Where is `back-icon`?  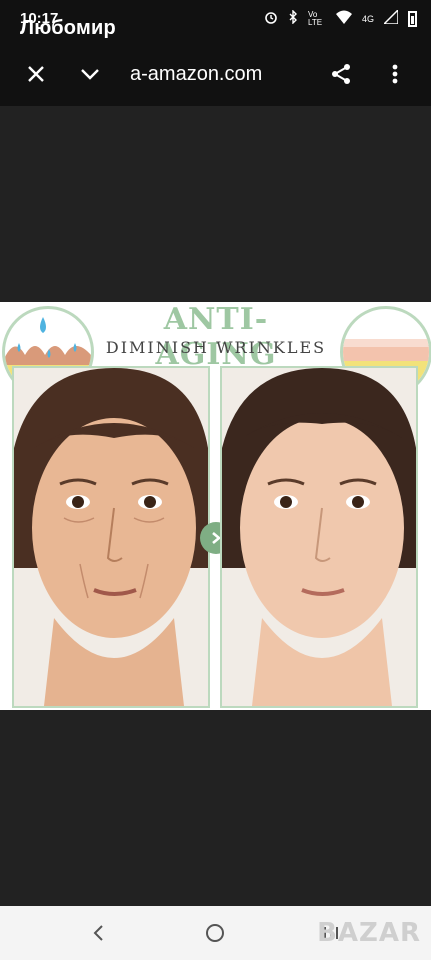
back-icon is located at coordinates (99, 933).